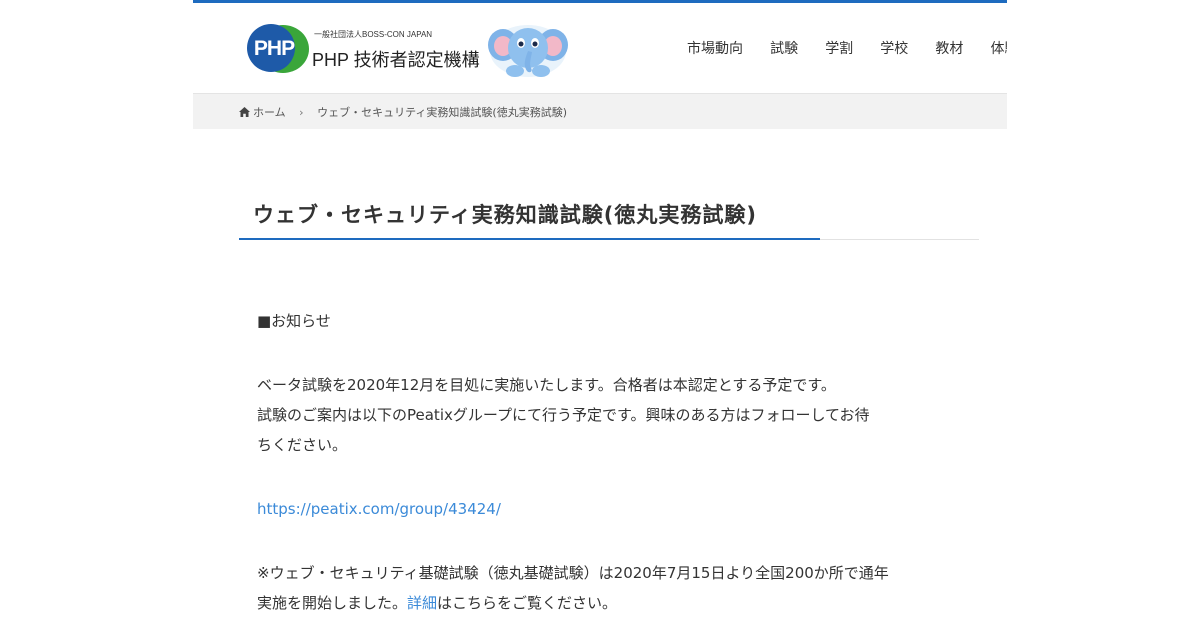  I want to click on site-header: PHP 一般社団法人BOSS-CON JAPAN PHP 技術者認定機構 市場動, so click(600, 48).